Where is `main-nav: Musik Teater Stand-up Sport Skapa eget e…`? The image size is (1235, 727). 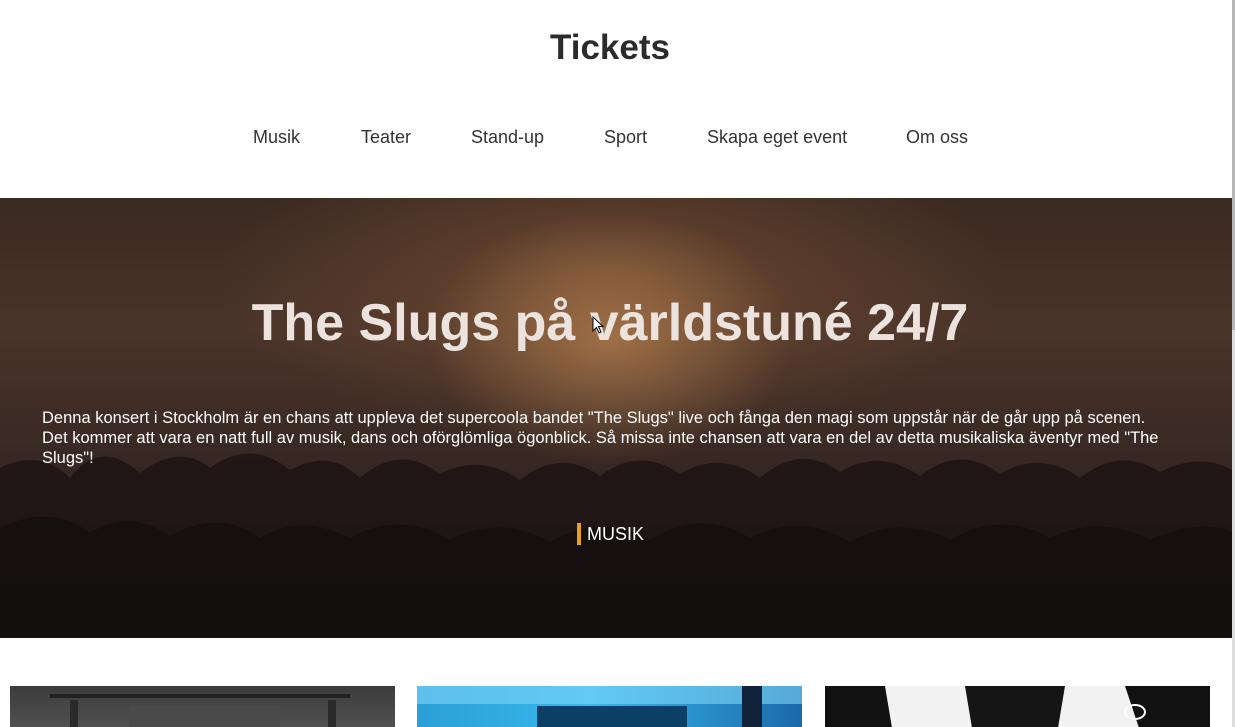
main-nav: Musik Teater Stand-up Sport Skapa eget e… is located at coordinates (610, 140).